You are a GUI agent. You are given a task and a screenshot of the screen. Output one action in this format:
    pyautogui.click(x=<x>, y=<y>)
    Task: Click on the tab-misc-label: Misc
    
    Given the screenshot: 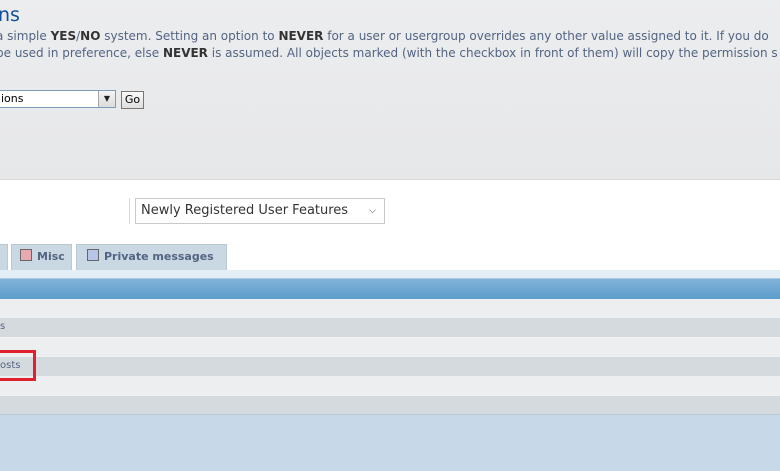 What is the action you would take?
    pyautogui.click(x=51, y=256)
    